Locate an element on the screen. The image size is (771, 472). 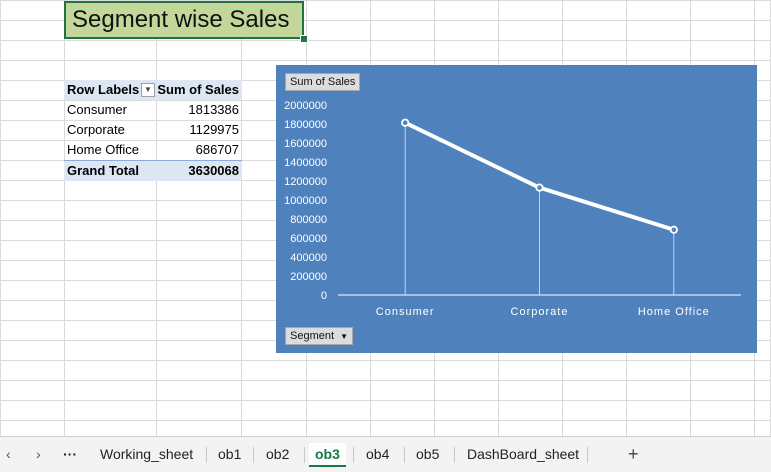
x-category-label: Consumer is located at coordinates (405, 312).